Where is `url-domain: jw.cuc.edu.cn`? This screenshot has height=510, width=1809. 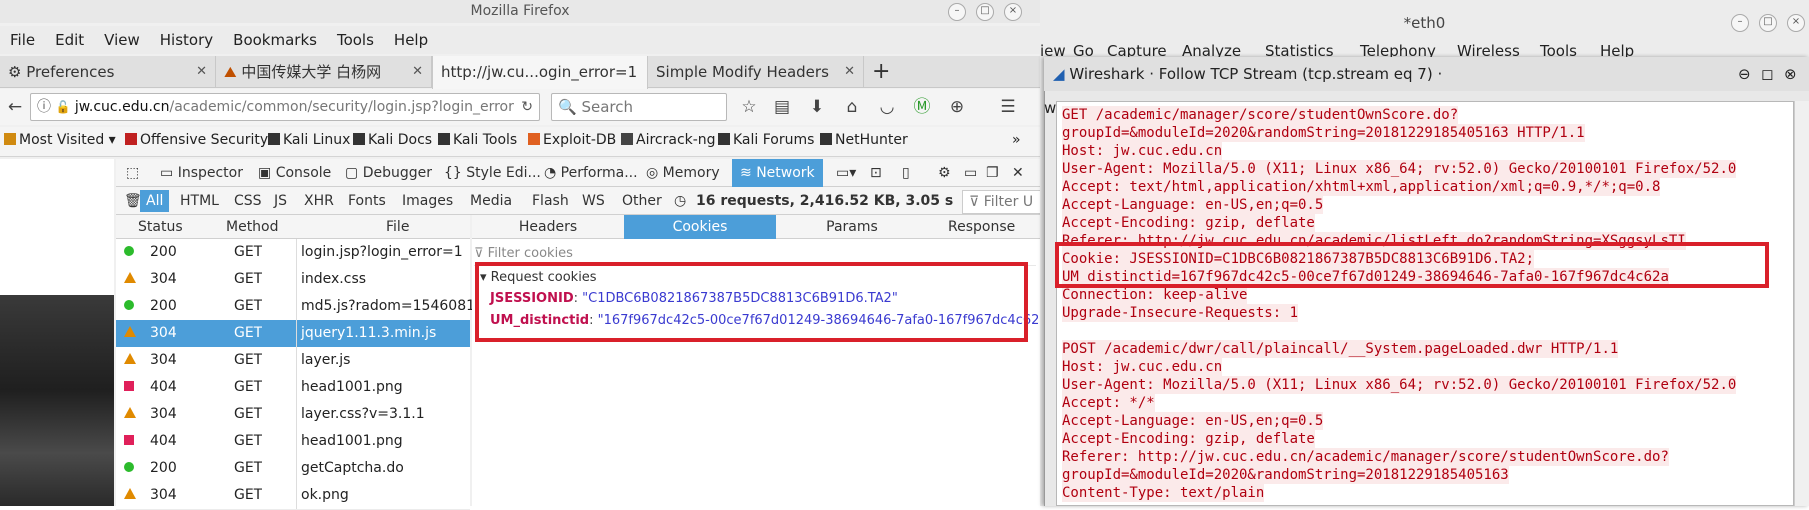
url-domain: jw.cuc.edu.cn is located at coordinates (122, 107).